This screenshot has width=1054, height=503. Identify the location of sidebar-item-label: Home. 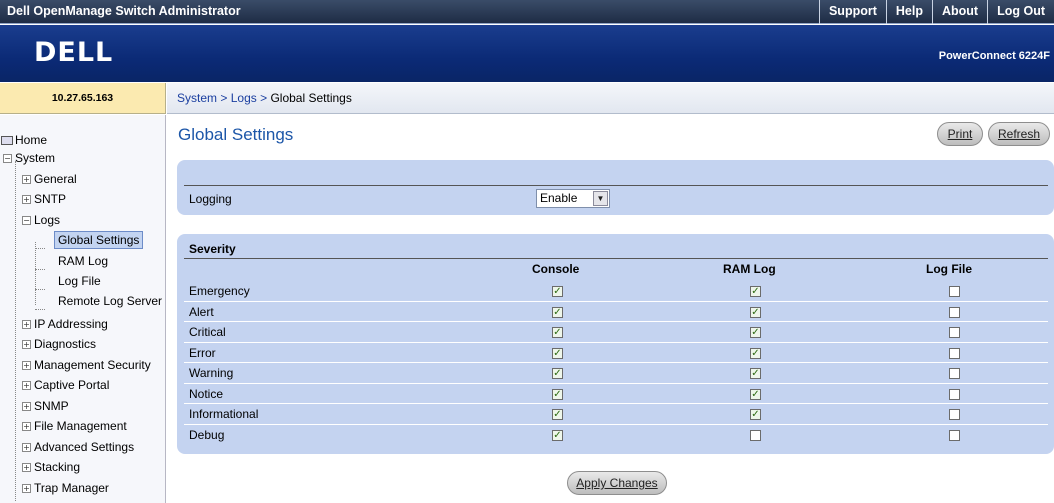
(31, 140).